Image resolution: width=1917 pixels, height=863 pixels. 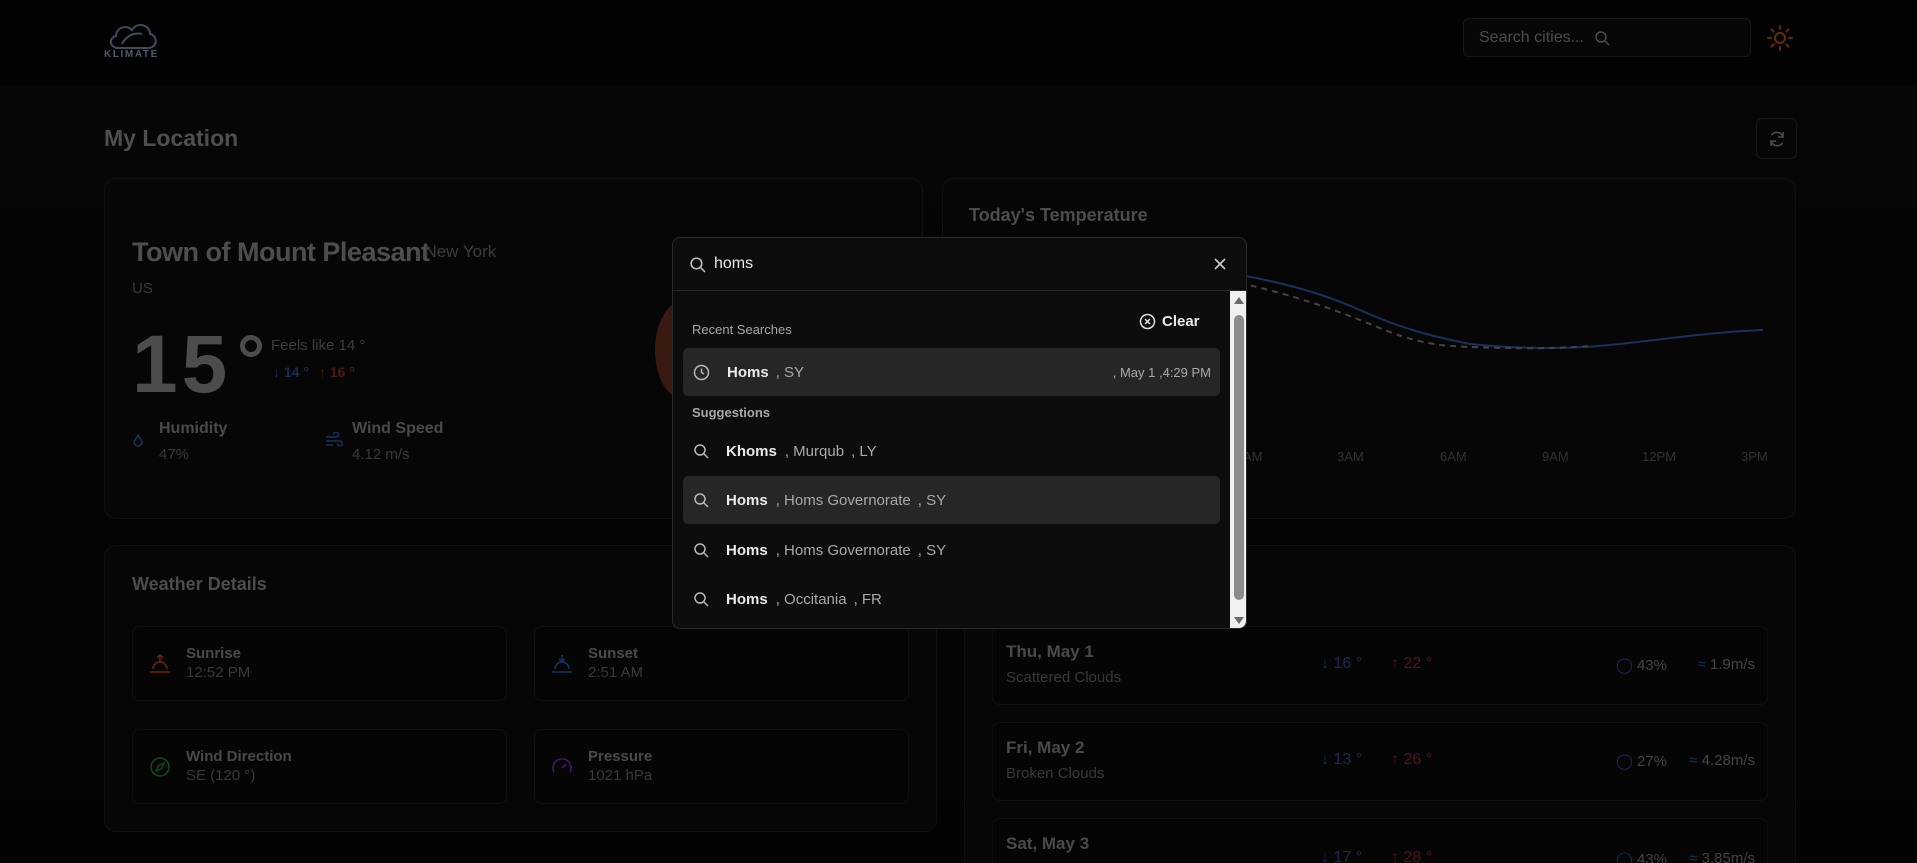 What do you see at coordinates (733, 264) in the screenshot?
I see `search-input: homs` at bounding box center [733, 264].